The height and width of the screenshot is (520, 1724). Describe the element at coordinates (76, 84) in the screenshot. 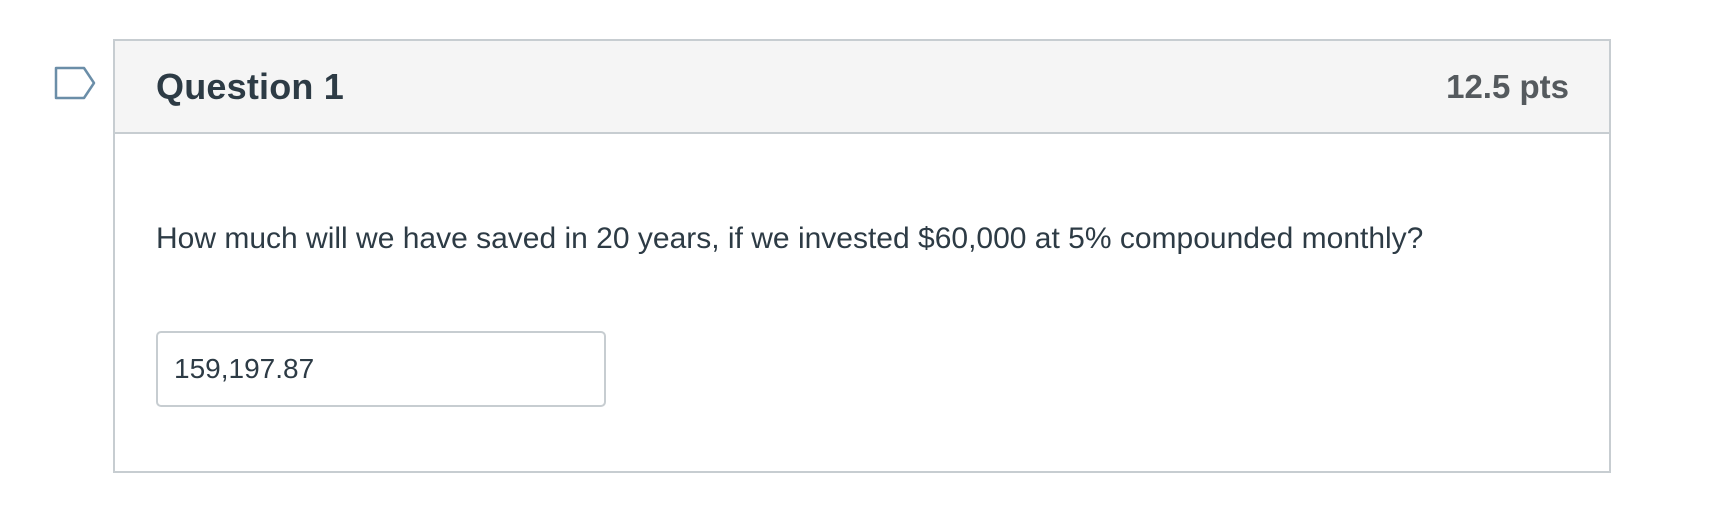

I see `flag-question-icon` at that location.